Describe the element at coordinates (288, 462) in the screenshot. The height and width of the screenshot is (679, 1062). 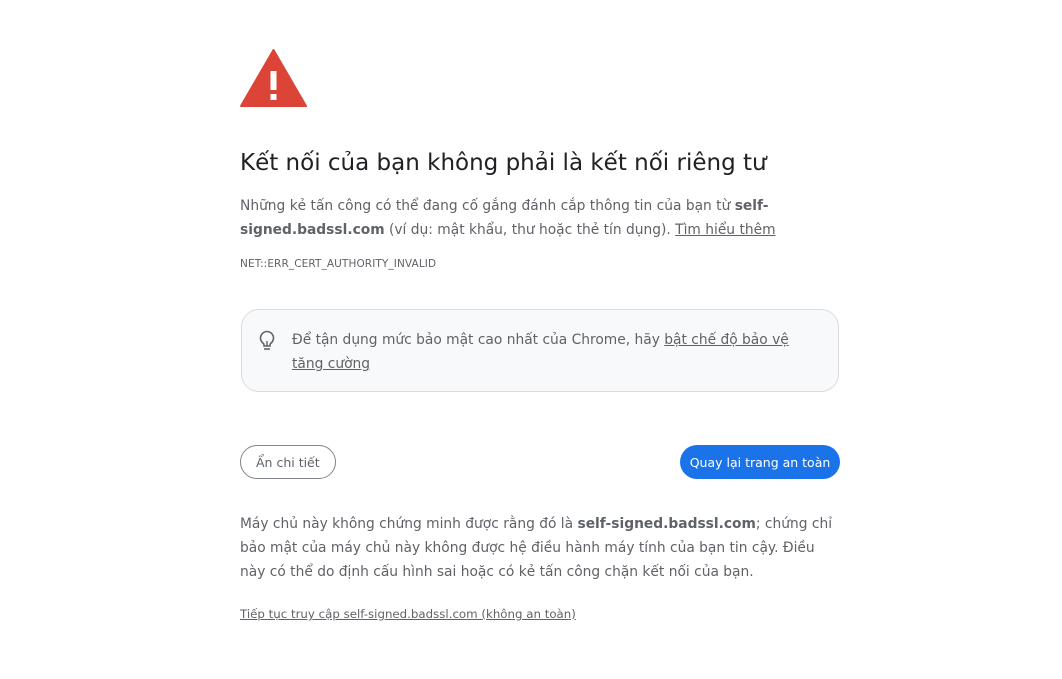
I see `hide-details-button: Ẩn chi tiết` at that location.